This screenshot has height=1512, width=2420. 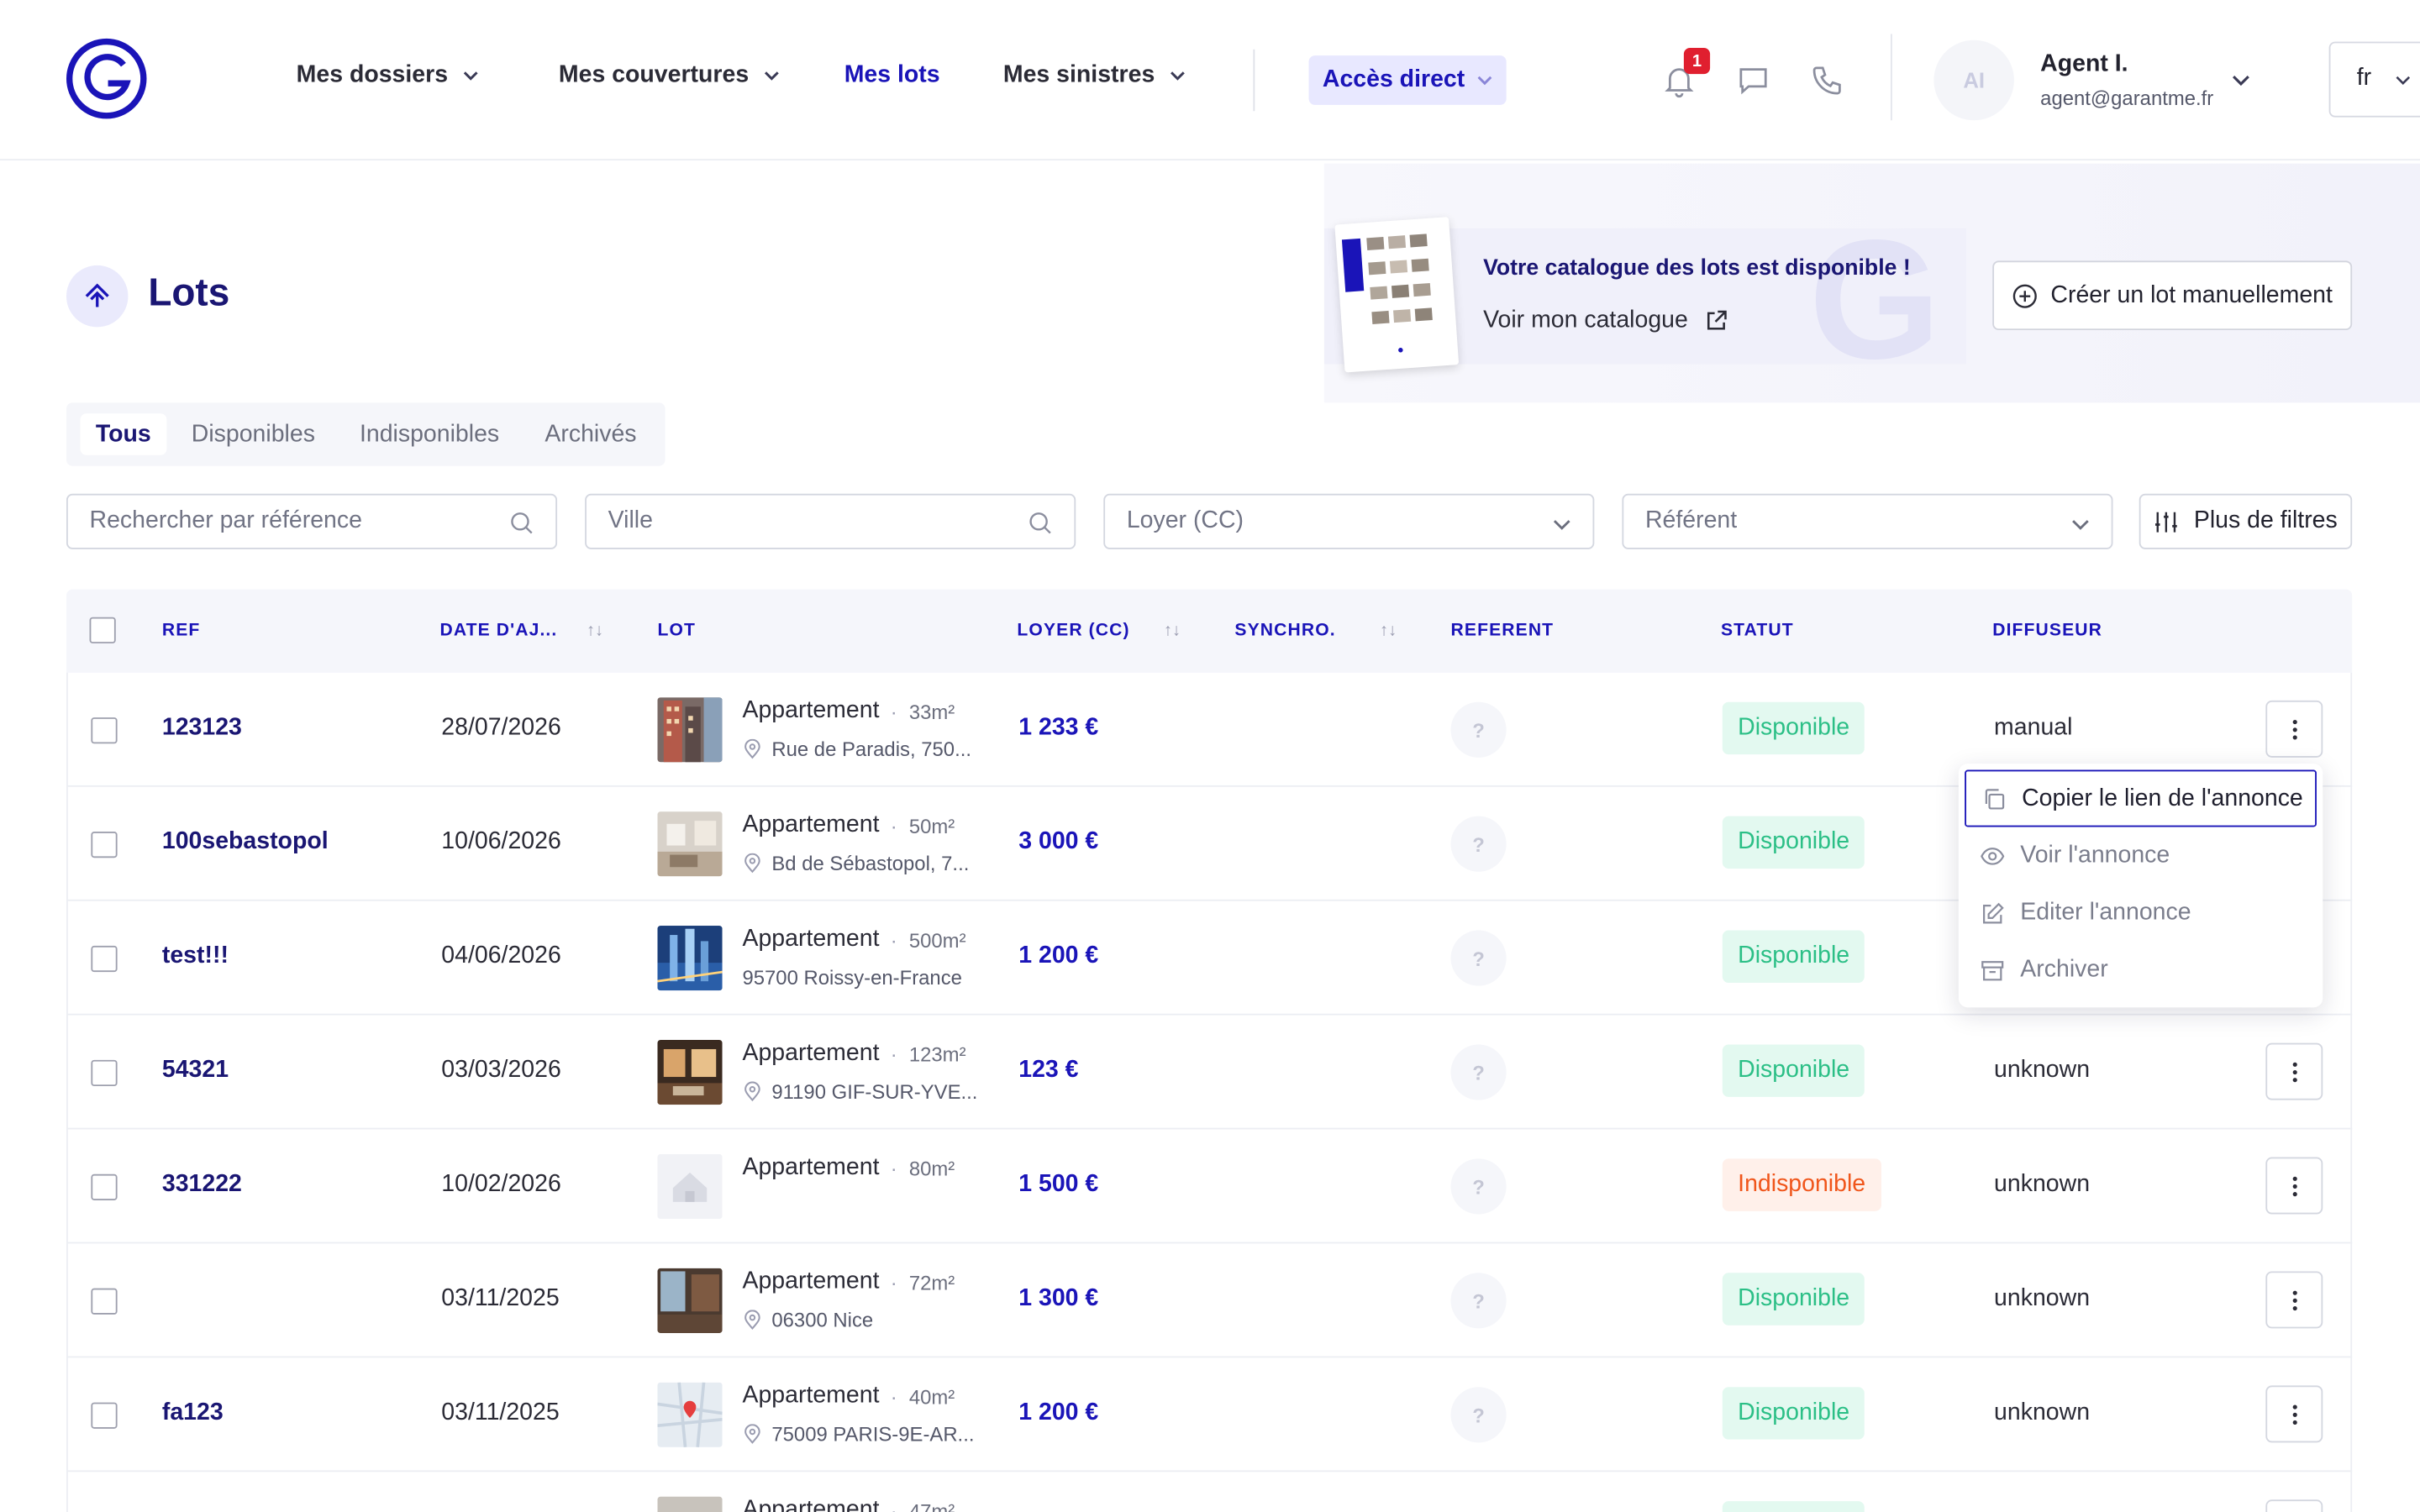 I want to click on lot-area: 72m², so click(x=931, y=1283).